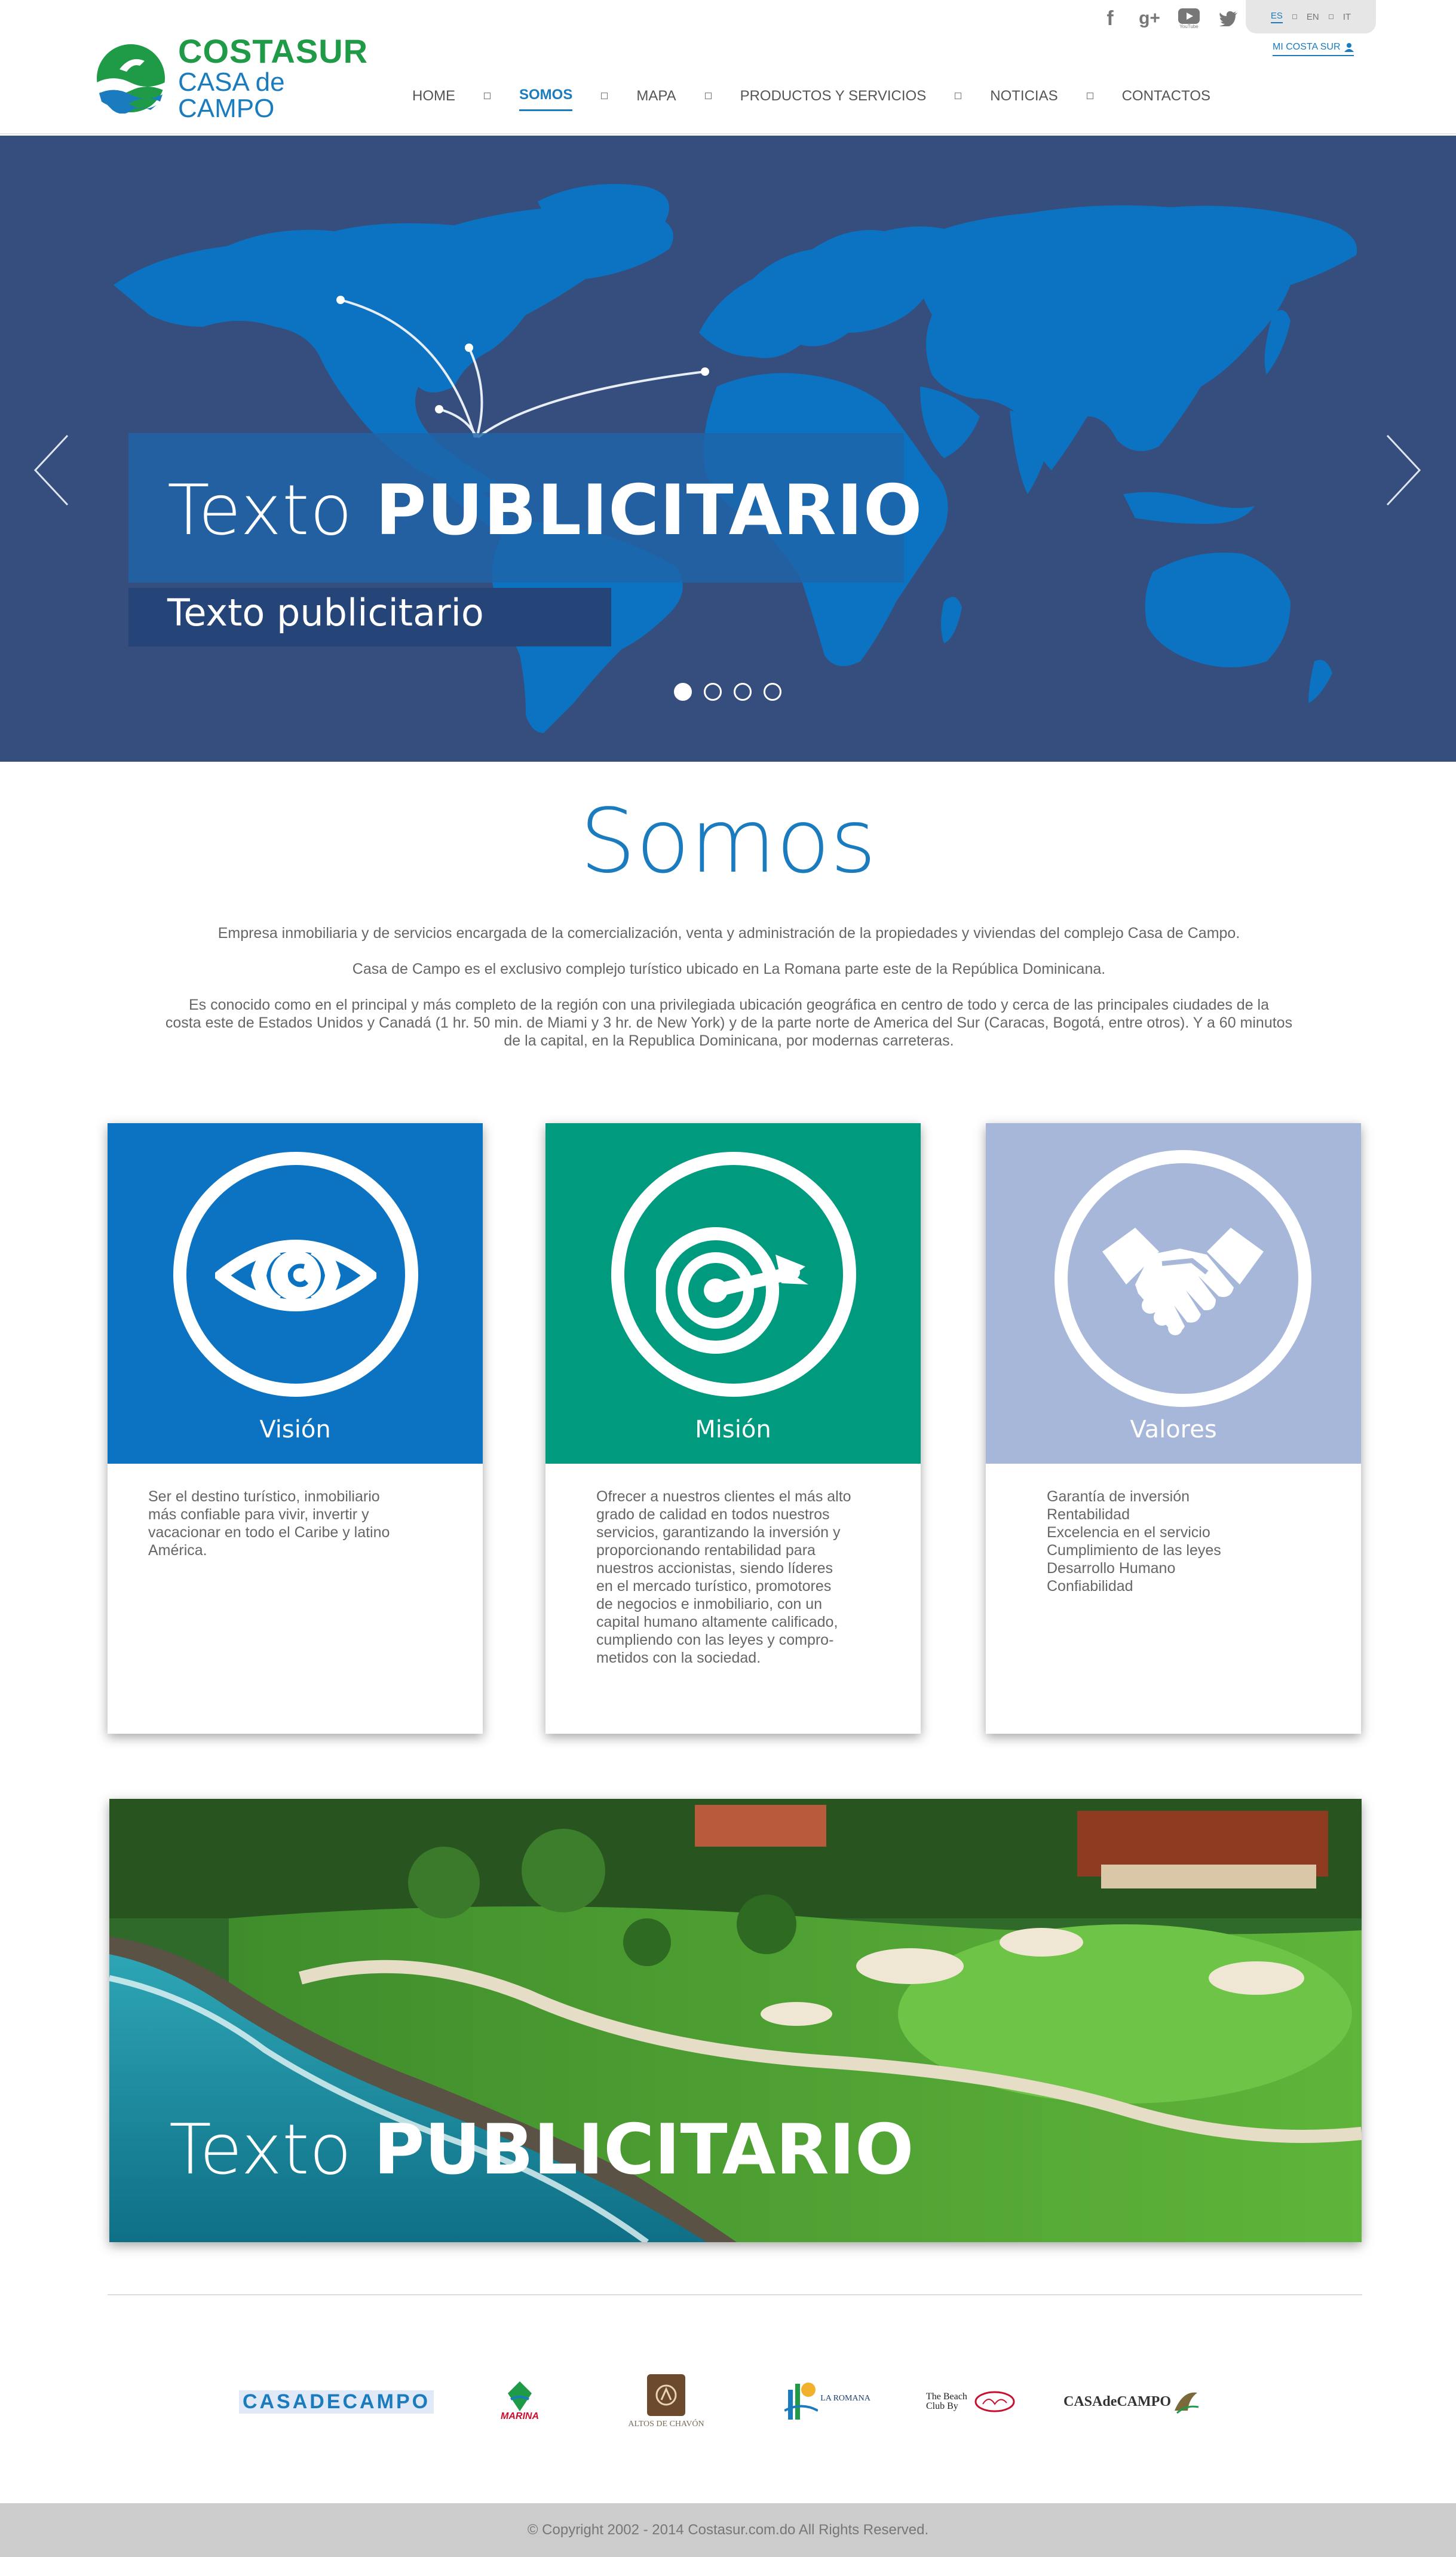  I want to click on casa-de-campo-text: CASADECAMPO, so click(336, 2402).